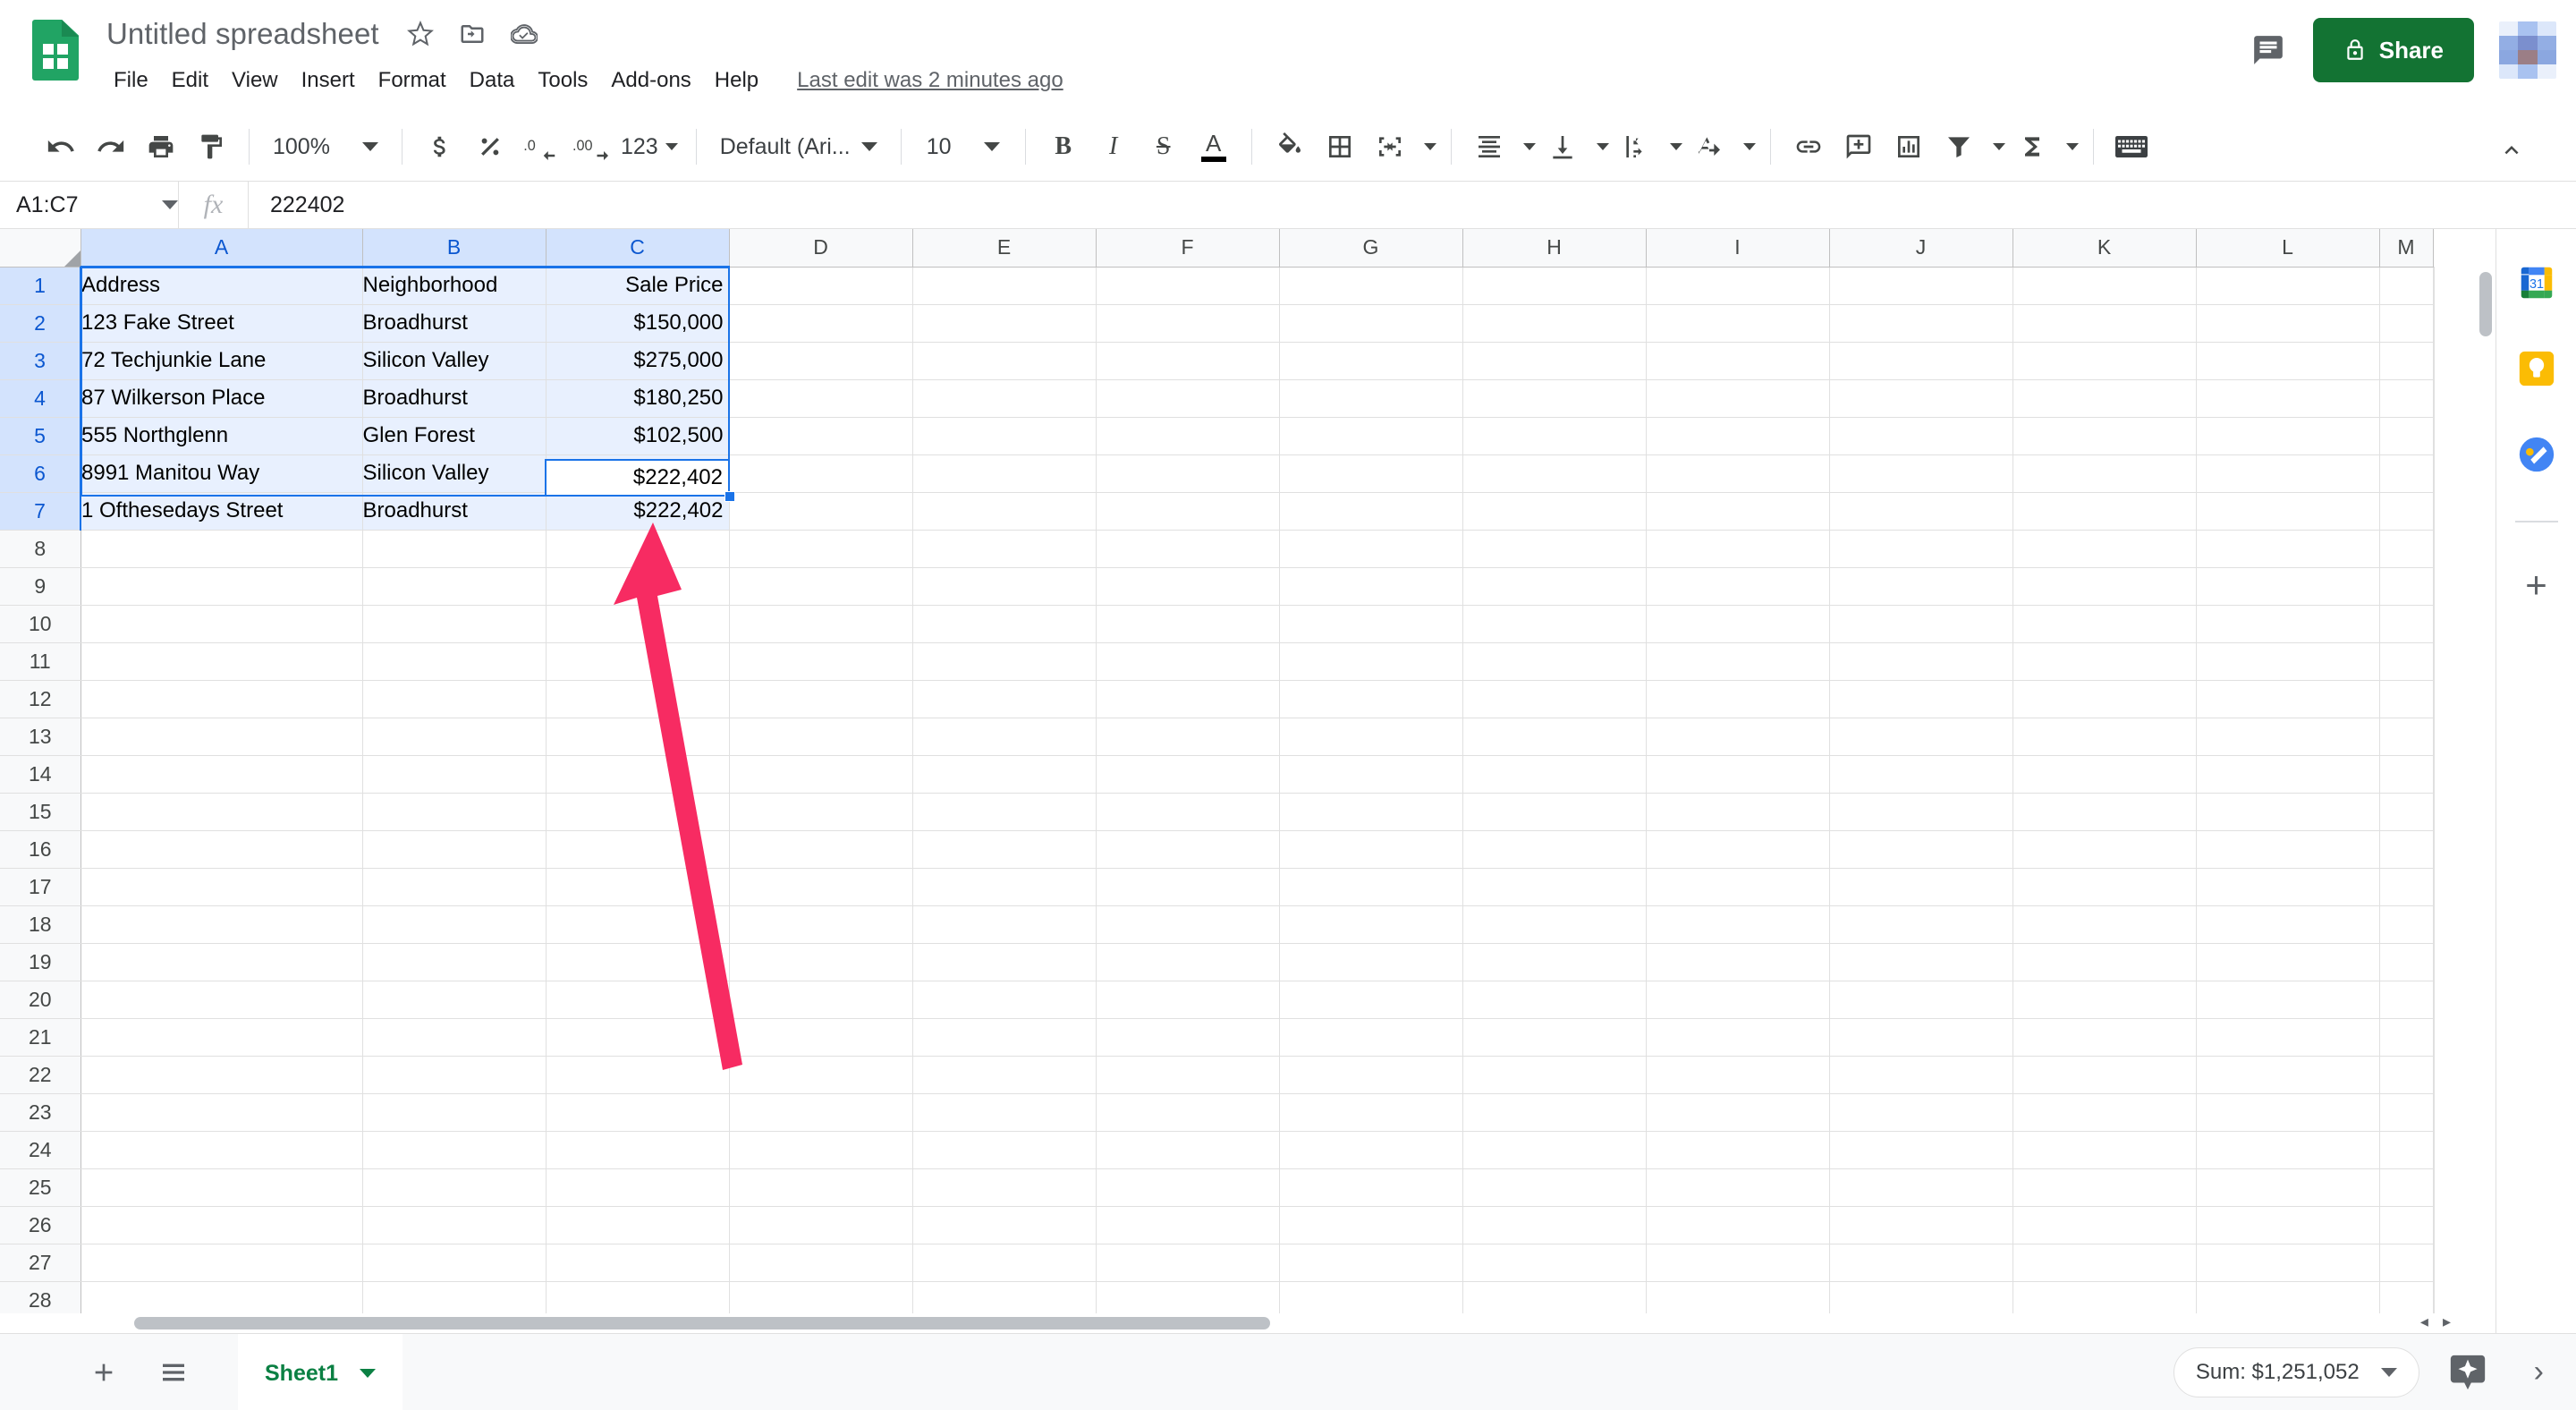  Describe the element at coordinates (1738, 1000) in the screenshot. I see `cell-I20` at that location.